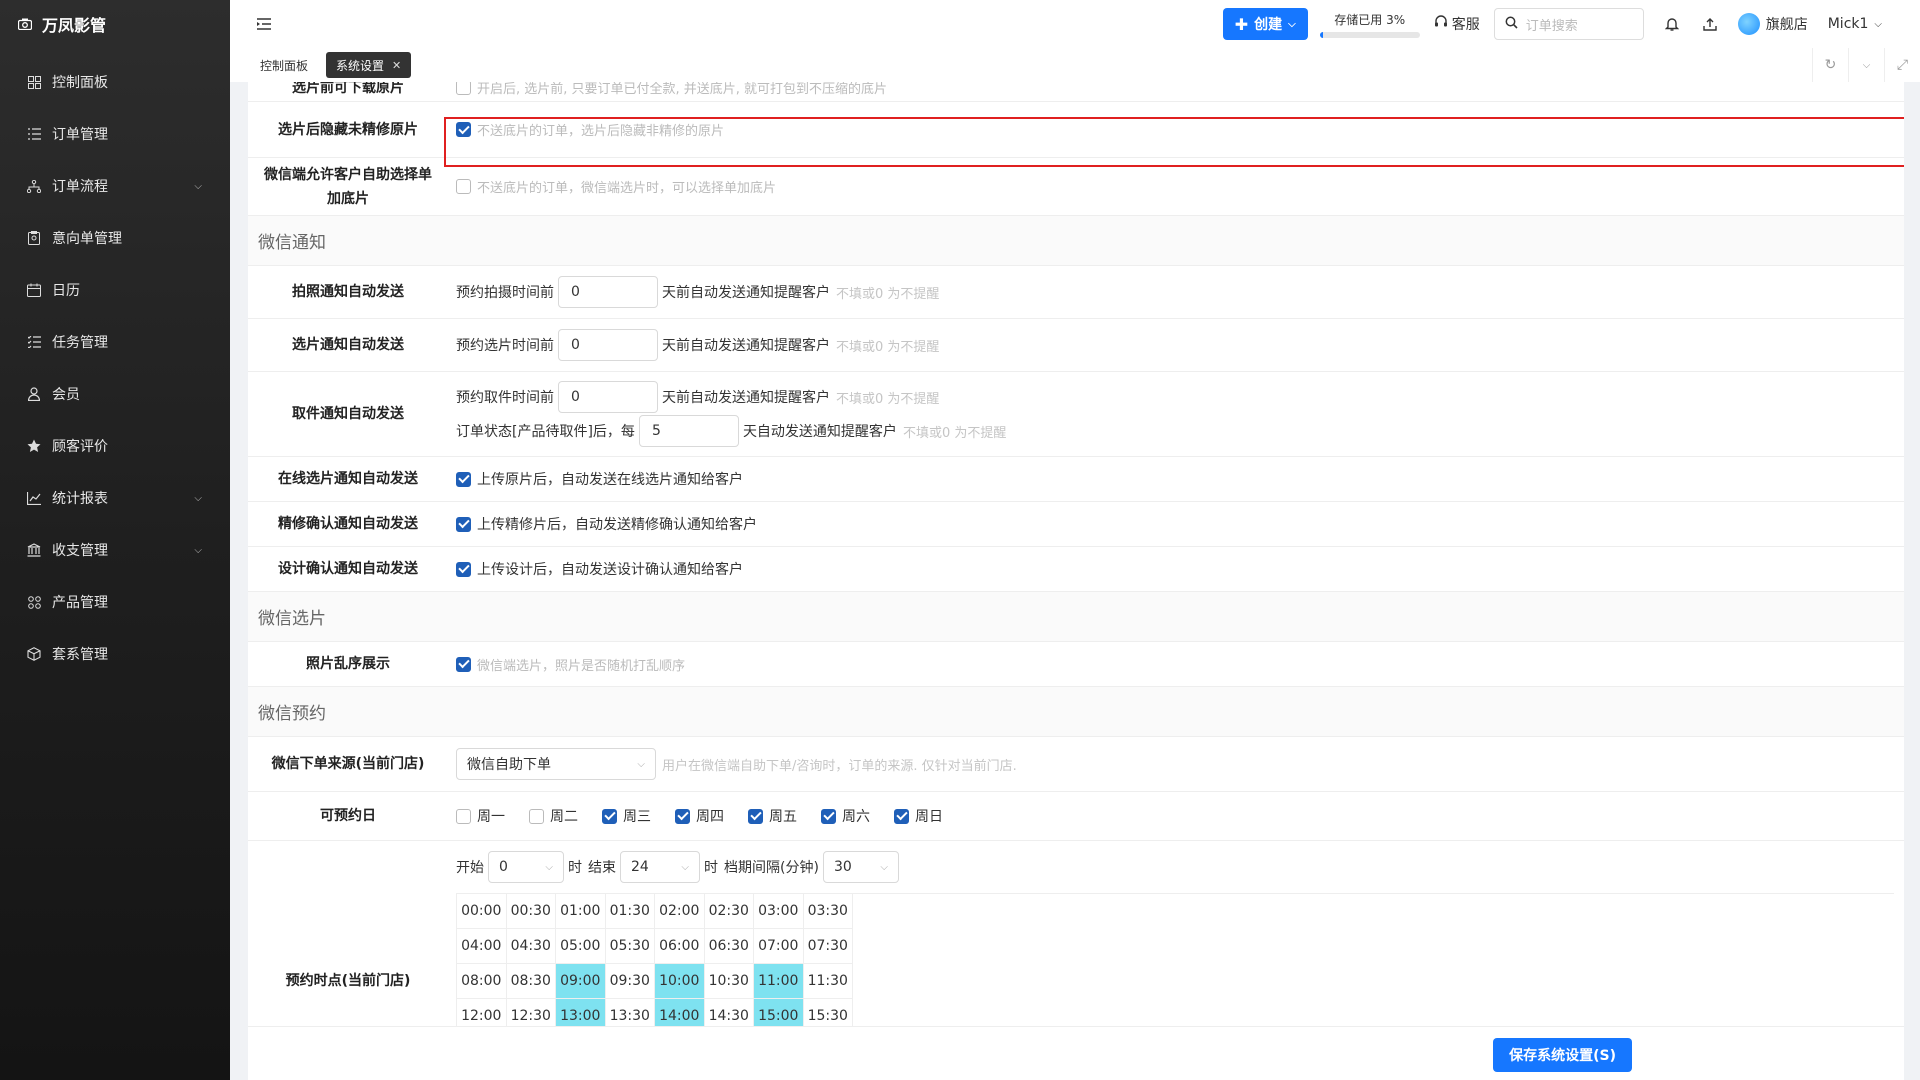 The height and width of the screenshot is (1080, 1920). Describe the element at coordinates (482, 981) in the screenshot. I see `time-slot: 08:00` at that location.